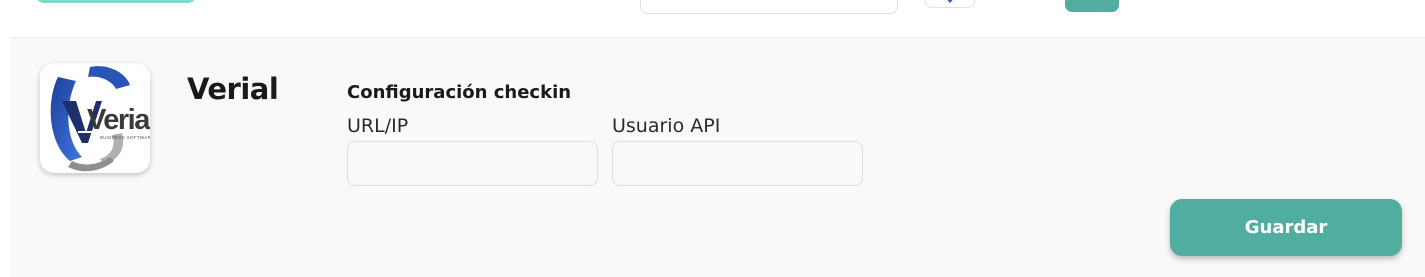  Describe the element at coordinates (125, 137) in the screenshot. I see `logo-tagline: BUSINESS SOFTWARE` at that location.